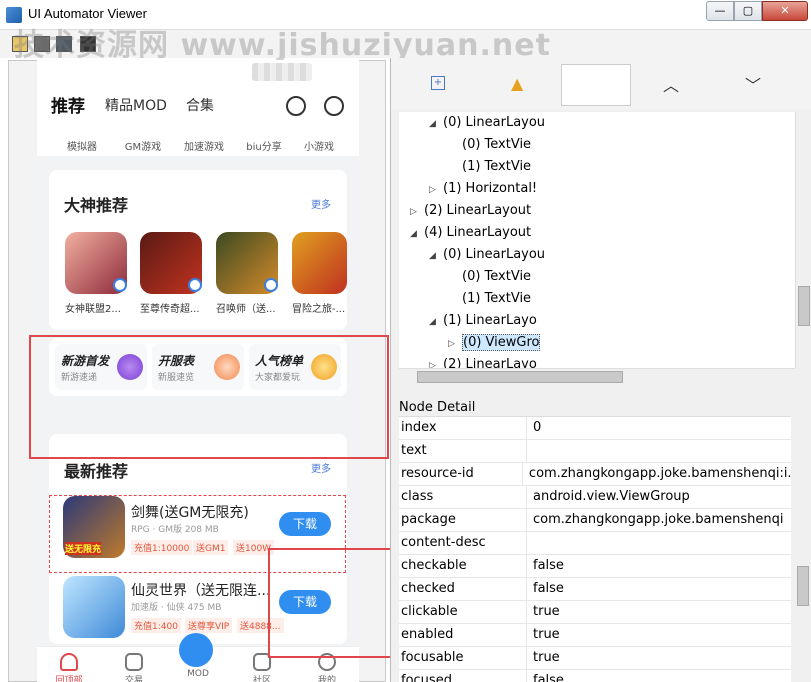 The image size is (811, 682). Describe the element at coordinates (87, 13) in the screenshot. I see `window-title: UI Automator Viewer` at that location.